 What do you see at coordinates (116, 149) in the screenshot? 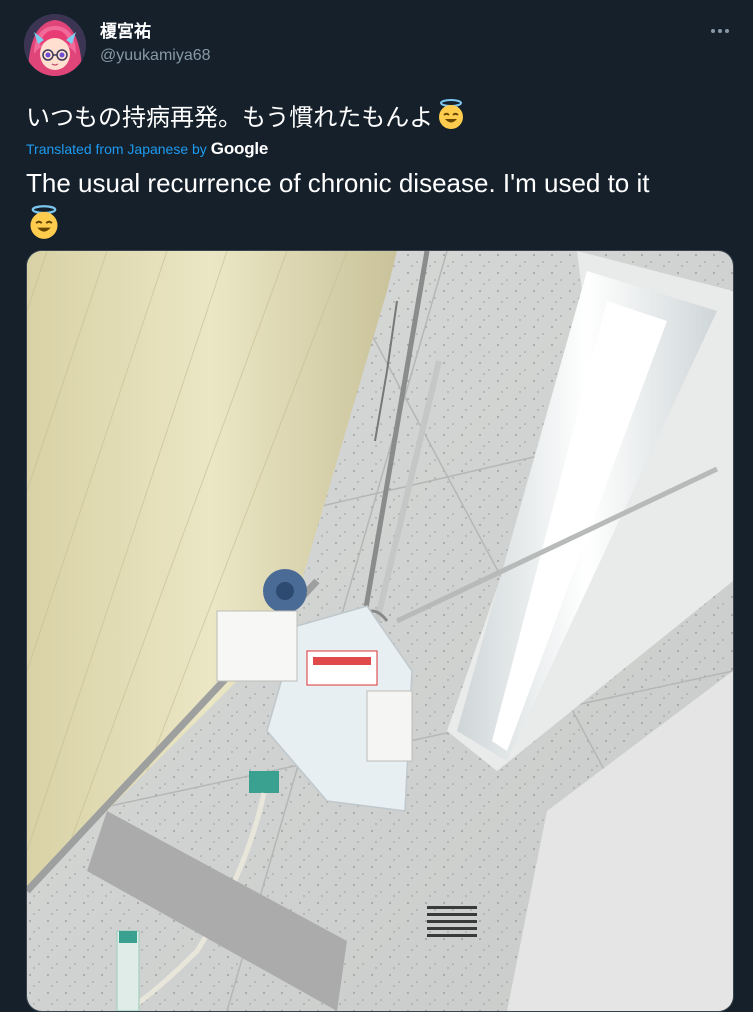
I see `translated-from-label: Translated from Japanese by` at bounding box center [116, 149].